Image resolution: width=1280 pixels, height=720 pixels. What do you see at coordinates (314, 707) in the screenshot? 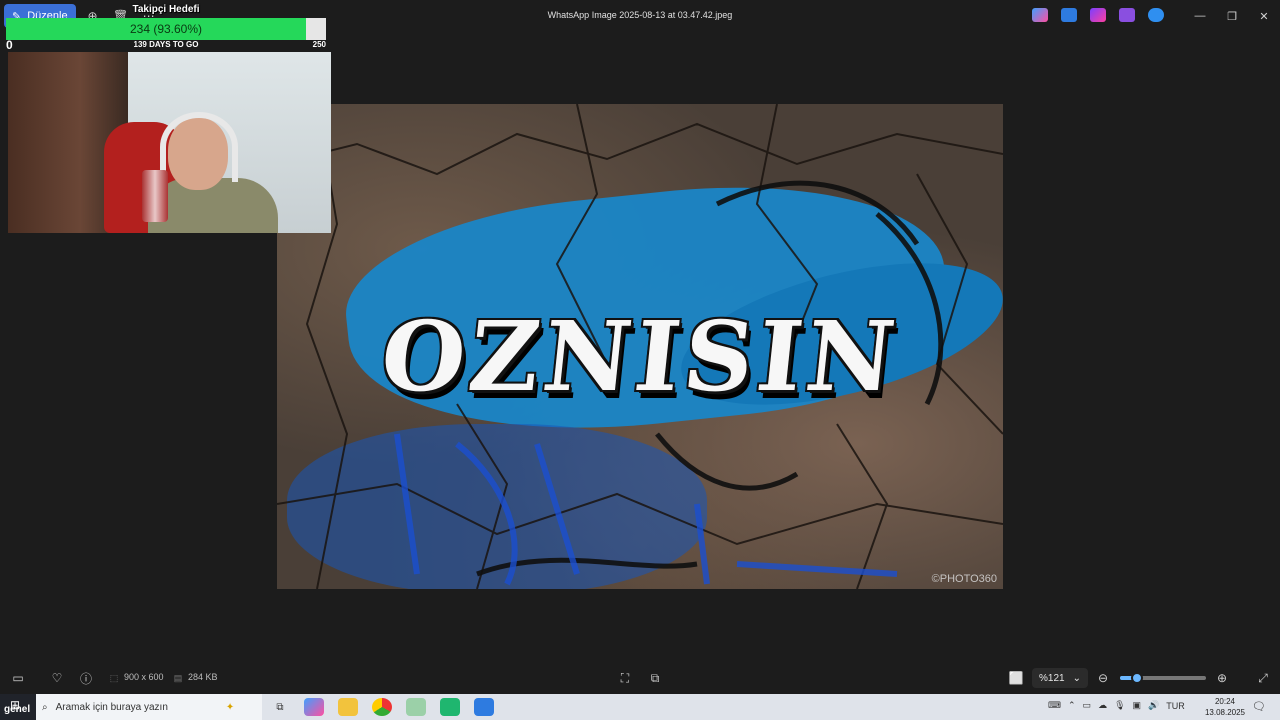
I see `copilot-app-icon` at bounding box center [314, 707].